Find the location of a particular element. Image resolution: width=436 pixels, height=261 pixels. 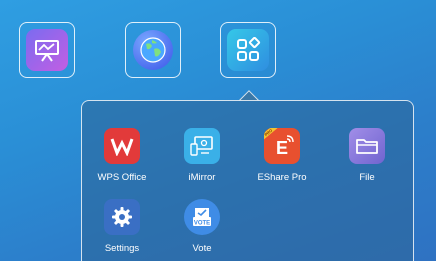

dock-whiteboard-button is located at coordinates (47, 50).